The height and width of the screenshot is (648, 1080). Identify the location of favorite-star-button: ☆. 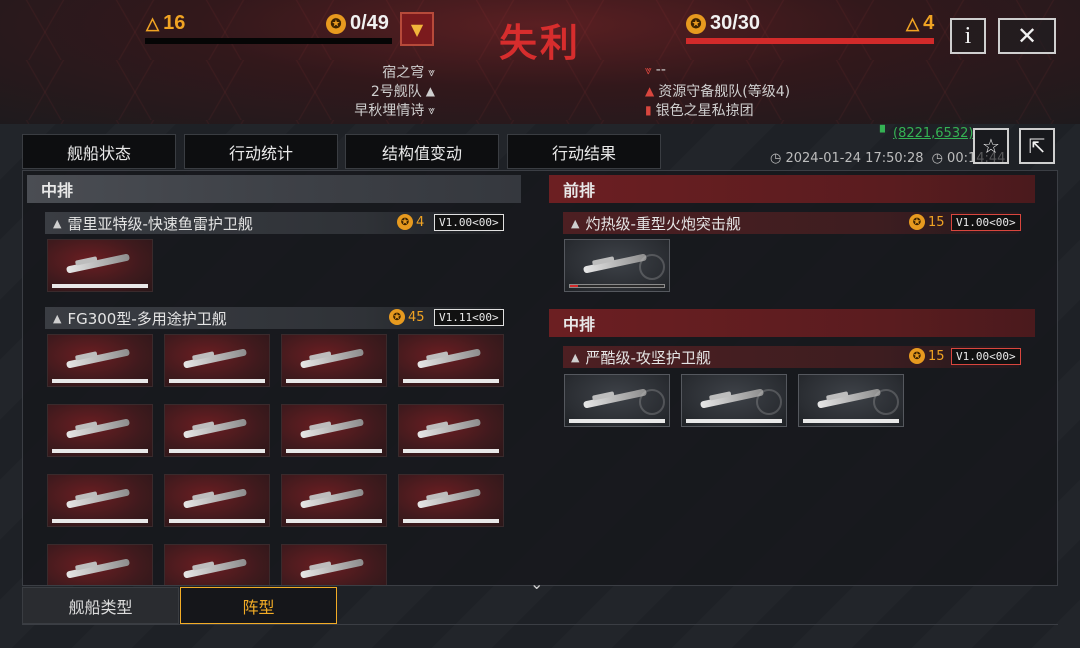
(991, 146).